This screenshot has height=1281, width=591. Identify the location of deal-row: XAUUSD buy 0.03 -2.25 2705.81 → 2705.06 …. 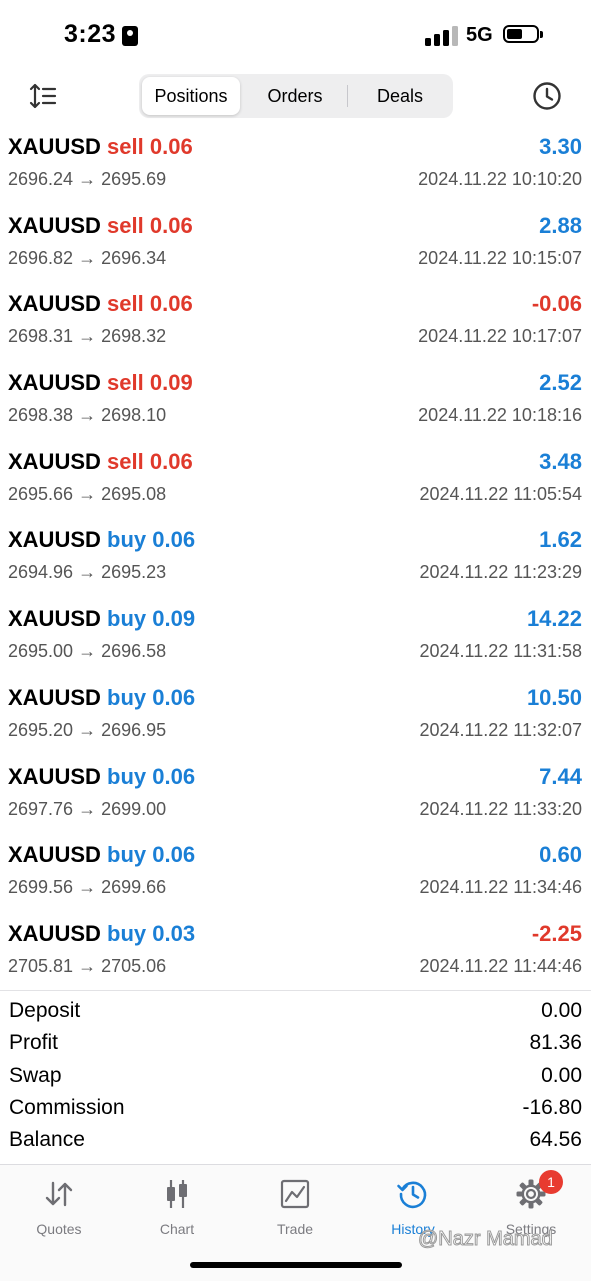
(295, 954).